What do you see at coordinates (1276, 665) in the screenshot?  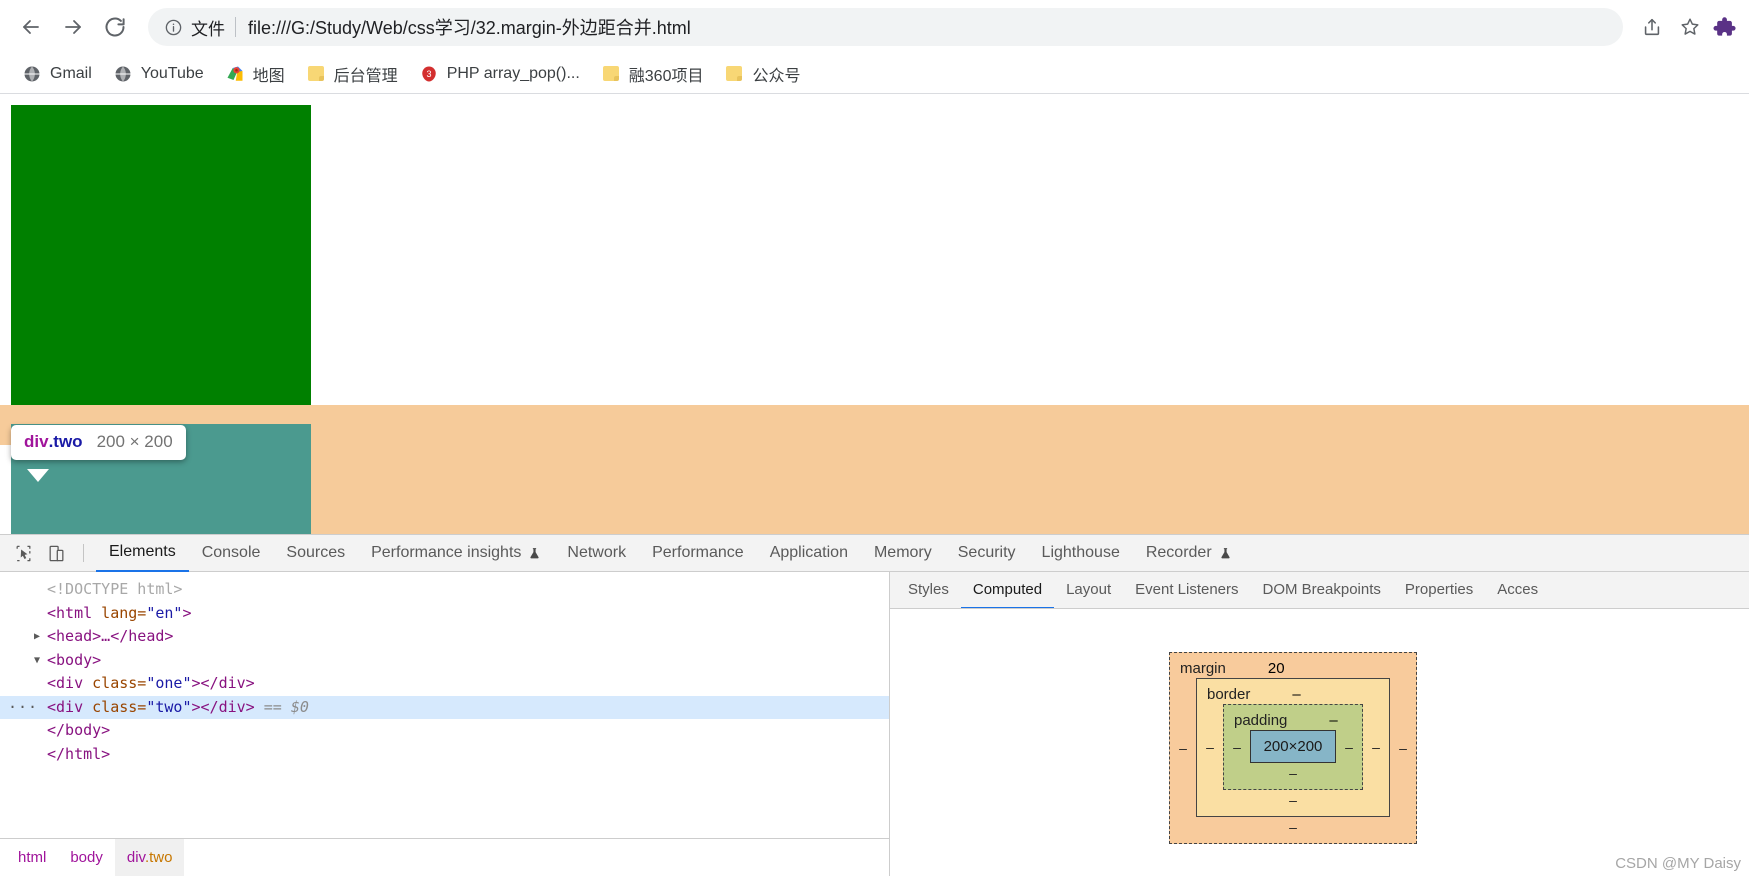 I see `box-model-margin-top-value: 20` at bounding box center [1276, 665].